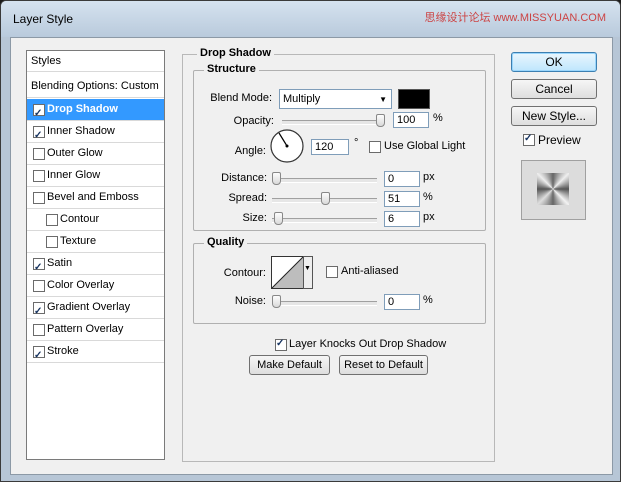 This screenshot has height=482, width=621. I want to click on style-item-drop-shadow: Drop Shadow, so click(95, 111).